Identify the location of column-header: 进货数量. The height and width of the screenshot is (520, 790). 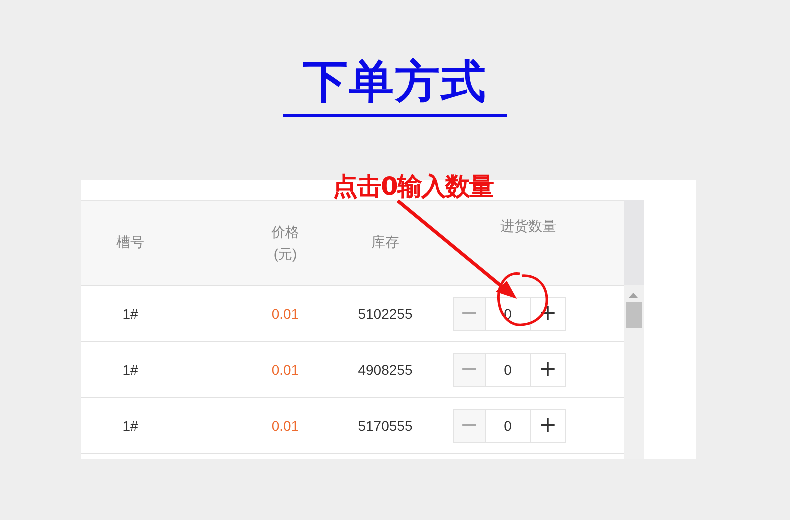
(529, 227).